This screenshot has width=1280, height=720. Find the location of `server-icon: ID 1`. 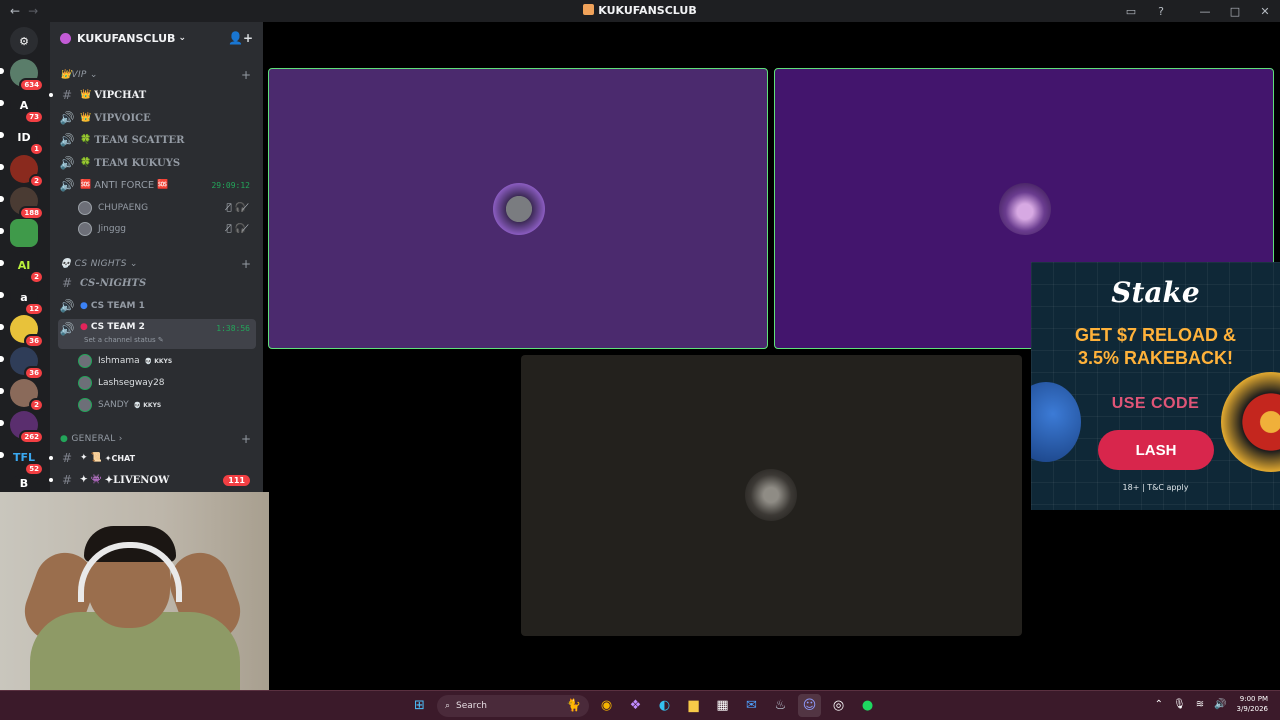

server-icon: ID 1 is located at coordinates (27, 139).